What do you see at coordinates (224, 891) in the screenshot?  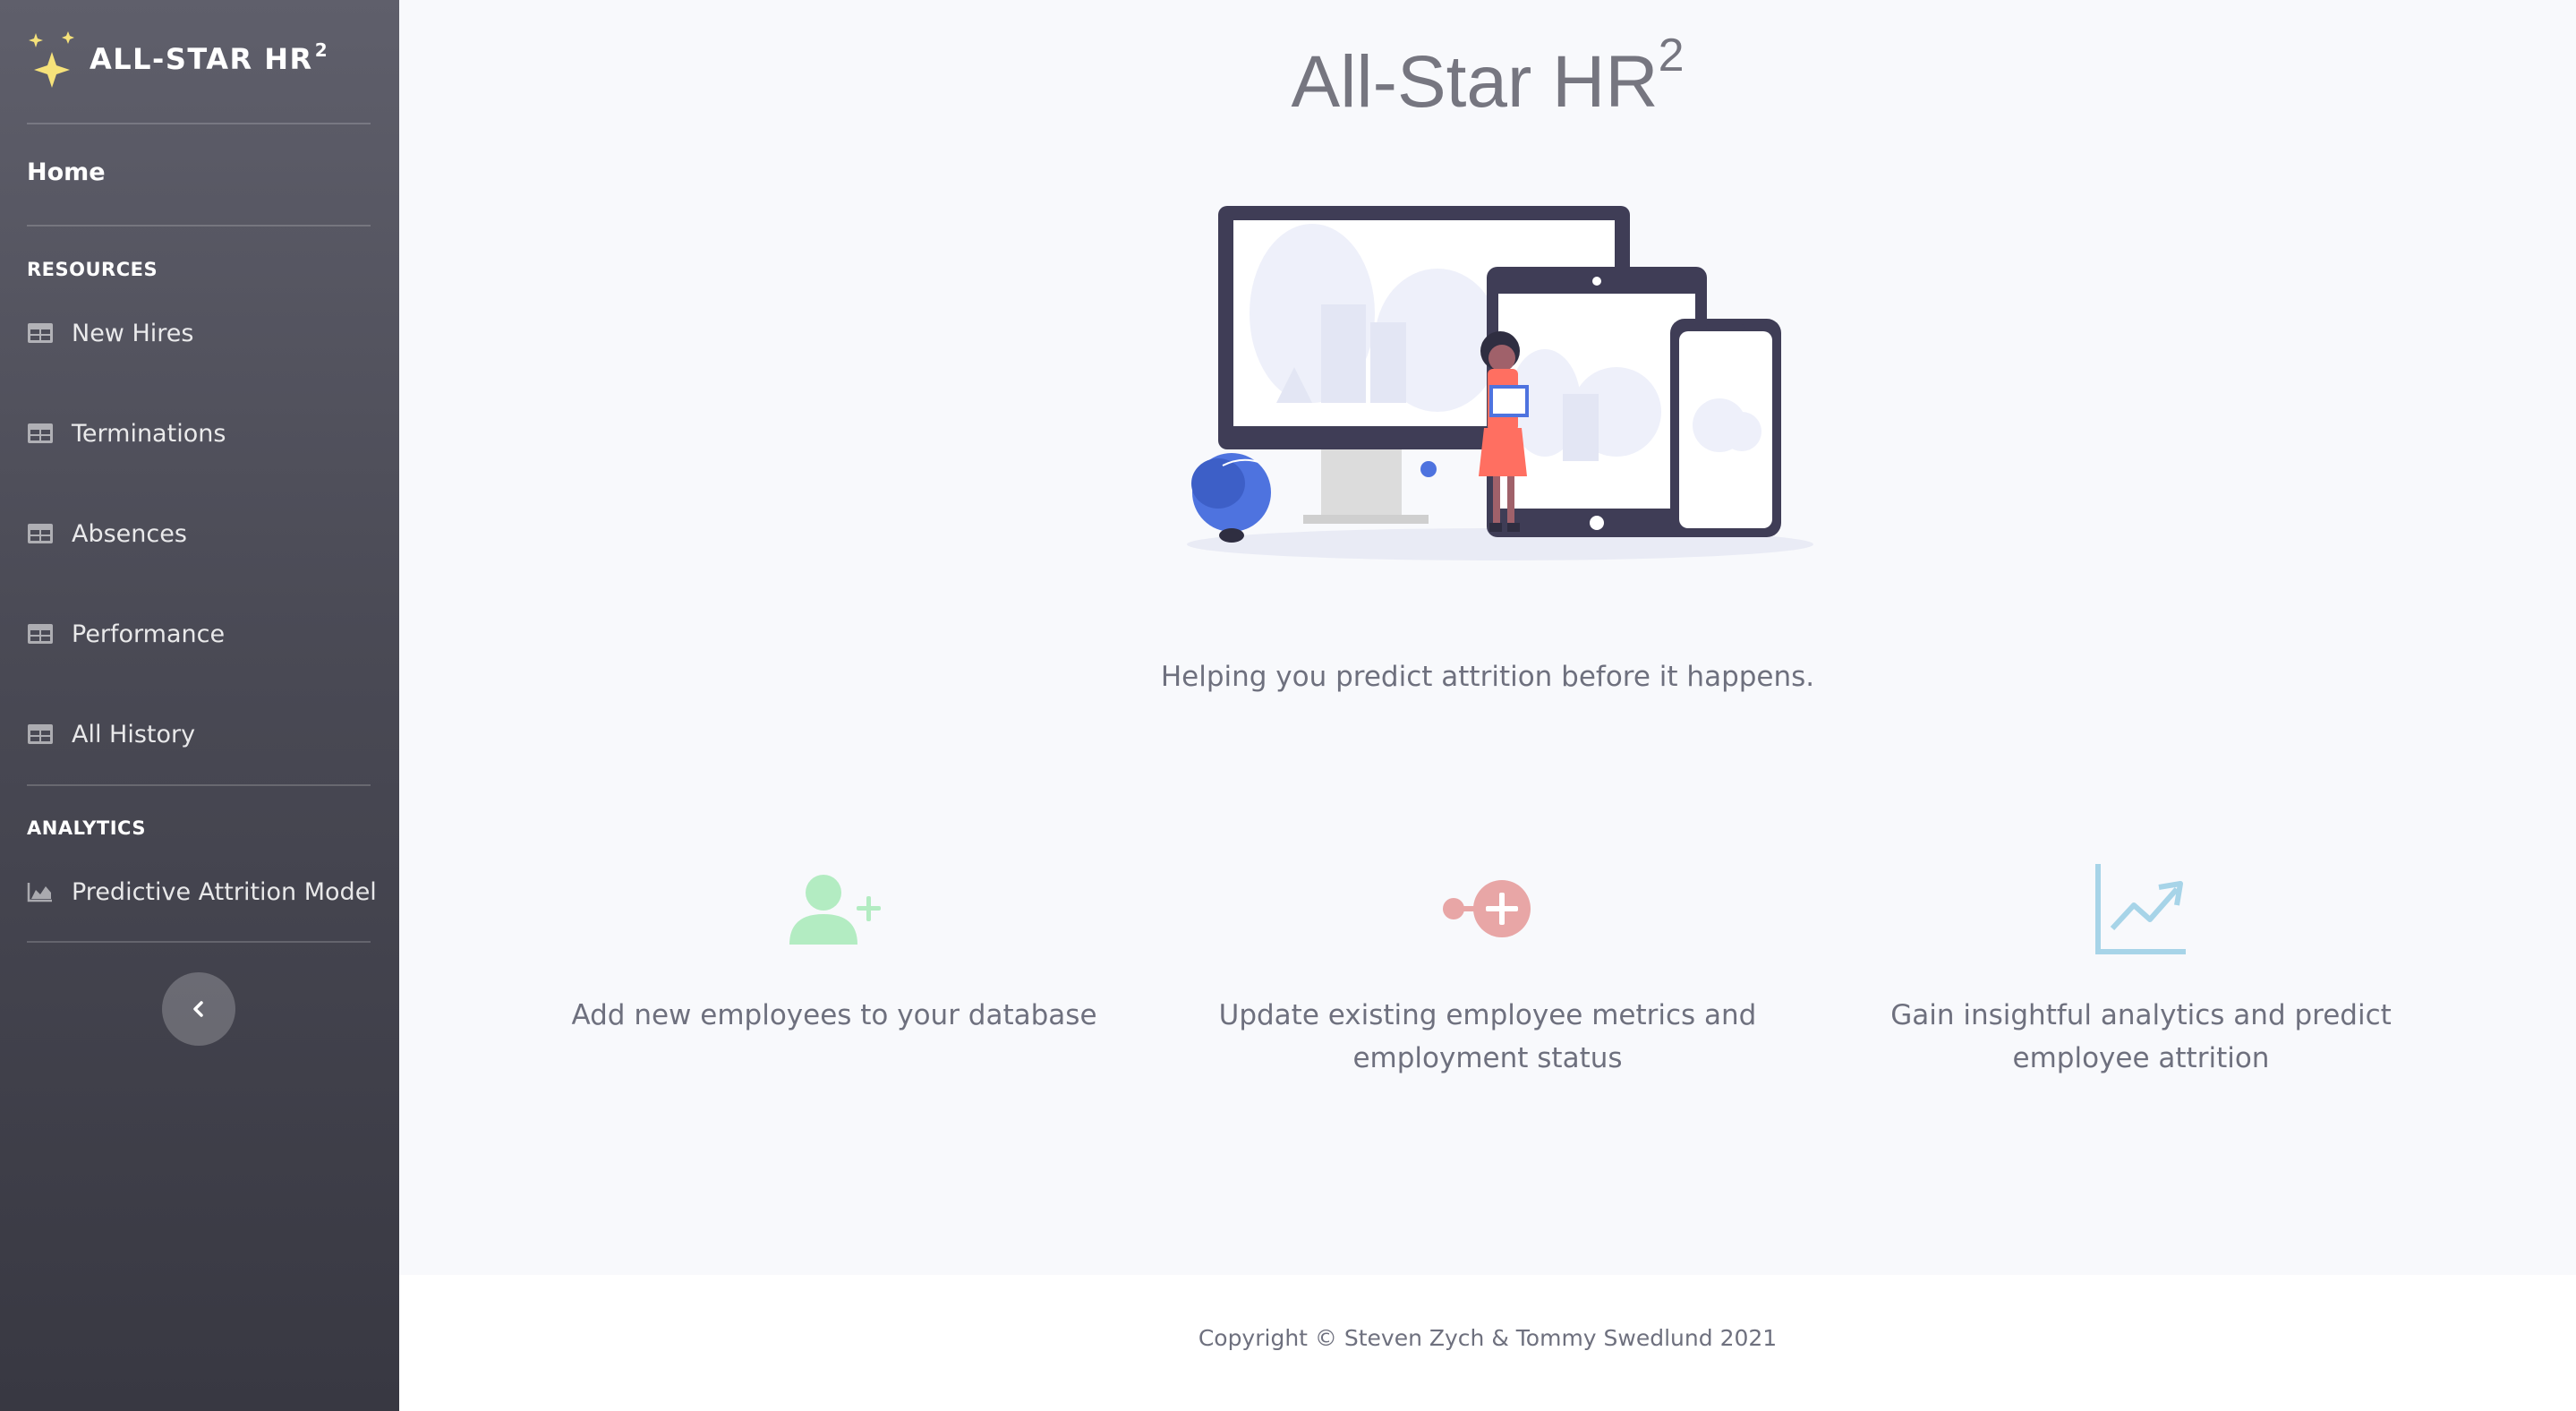 I see `sidebar-item-label: Predictive Attrition Model` at bounding box center [224, 891].